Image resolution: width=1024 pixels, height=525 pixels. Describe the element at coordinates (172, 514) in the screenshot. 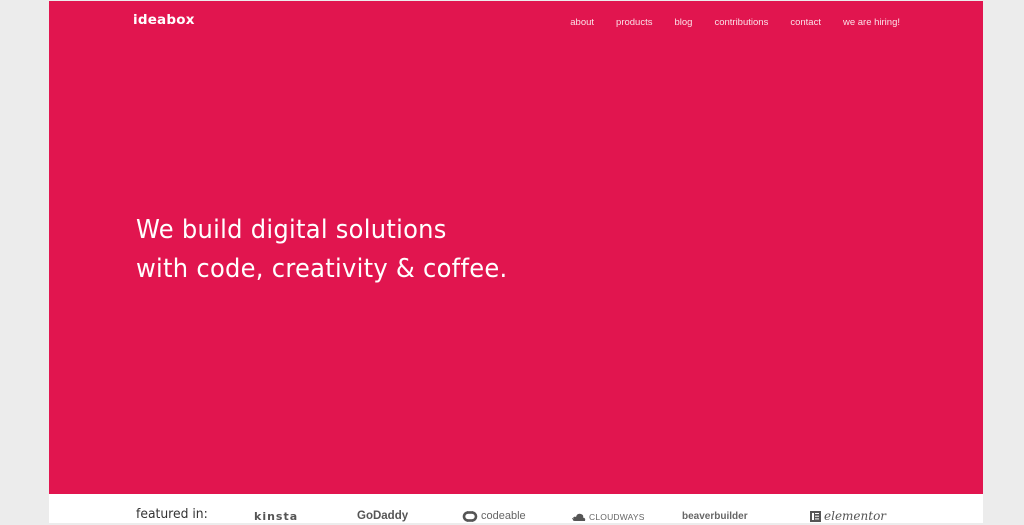

I see `featured-in-label: featured in:` at that location.